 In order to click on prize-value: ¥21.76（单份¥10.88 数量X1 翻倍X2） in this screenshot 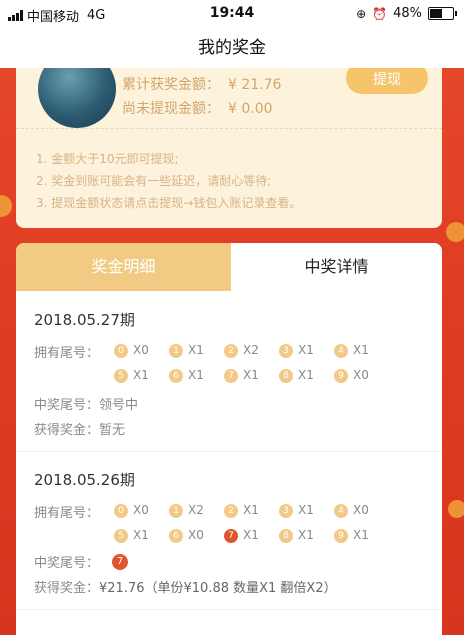, I will do `click(218, 588)`.